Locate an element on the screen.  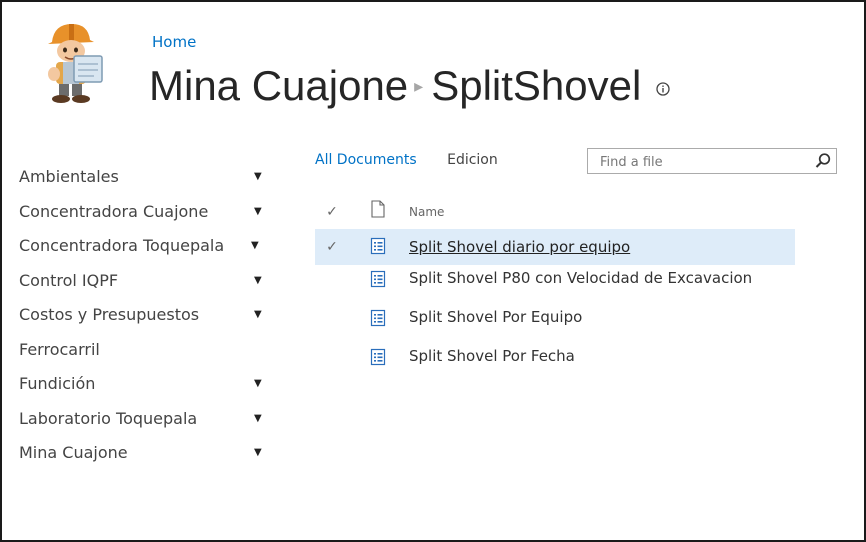
home-link: Home is located at coordinates (174, 42).